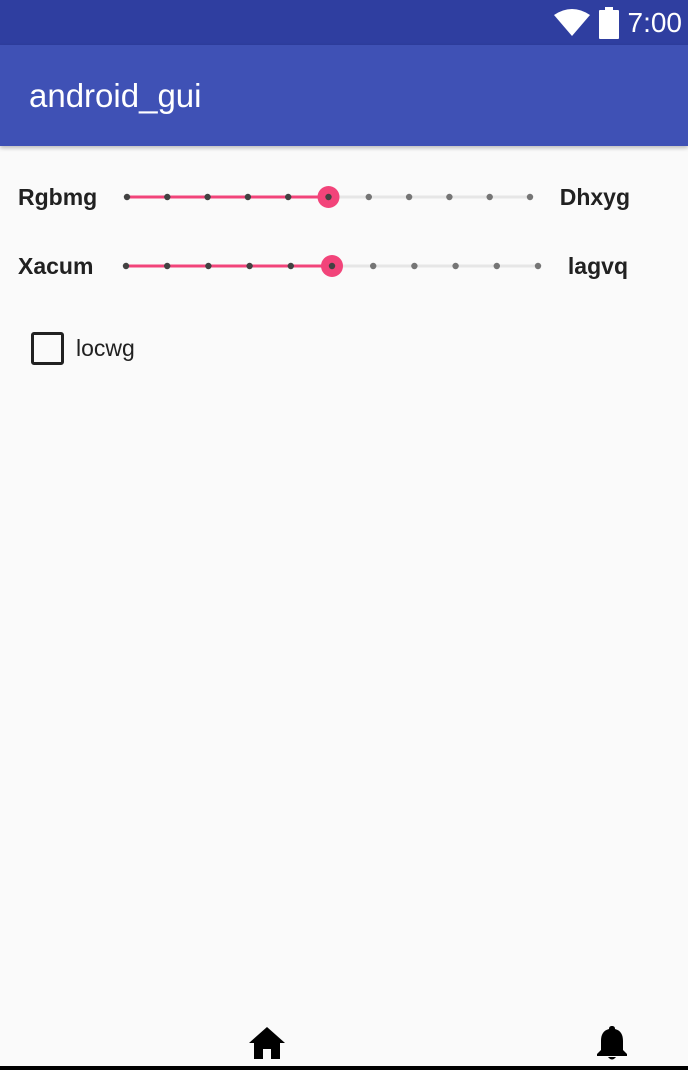 The image size is (688, 1070). What do you see at coordinates (344, 1068) in the screenshot?
I see `bottom-edge` at bounding box center [344, 1068].